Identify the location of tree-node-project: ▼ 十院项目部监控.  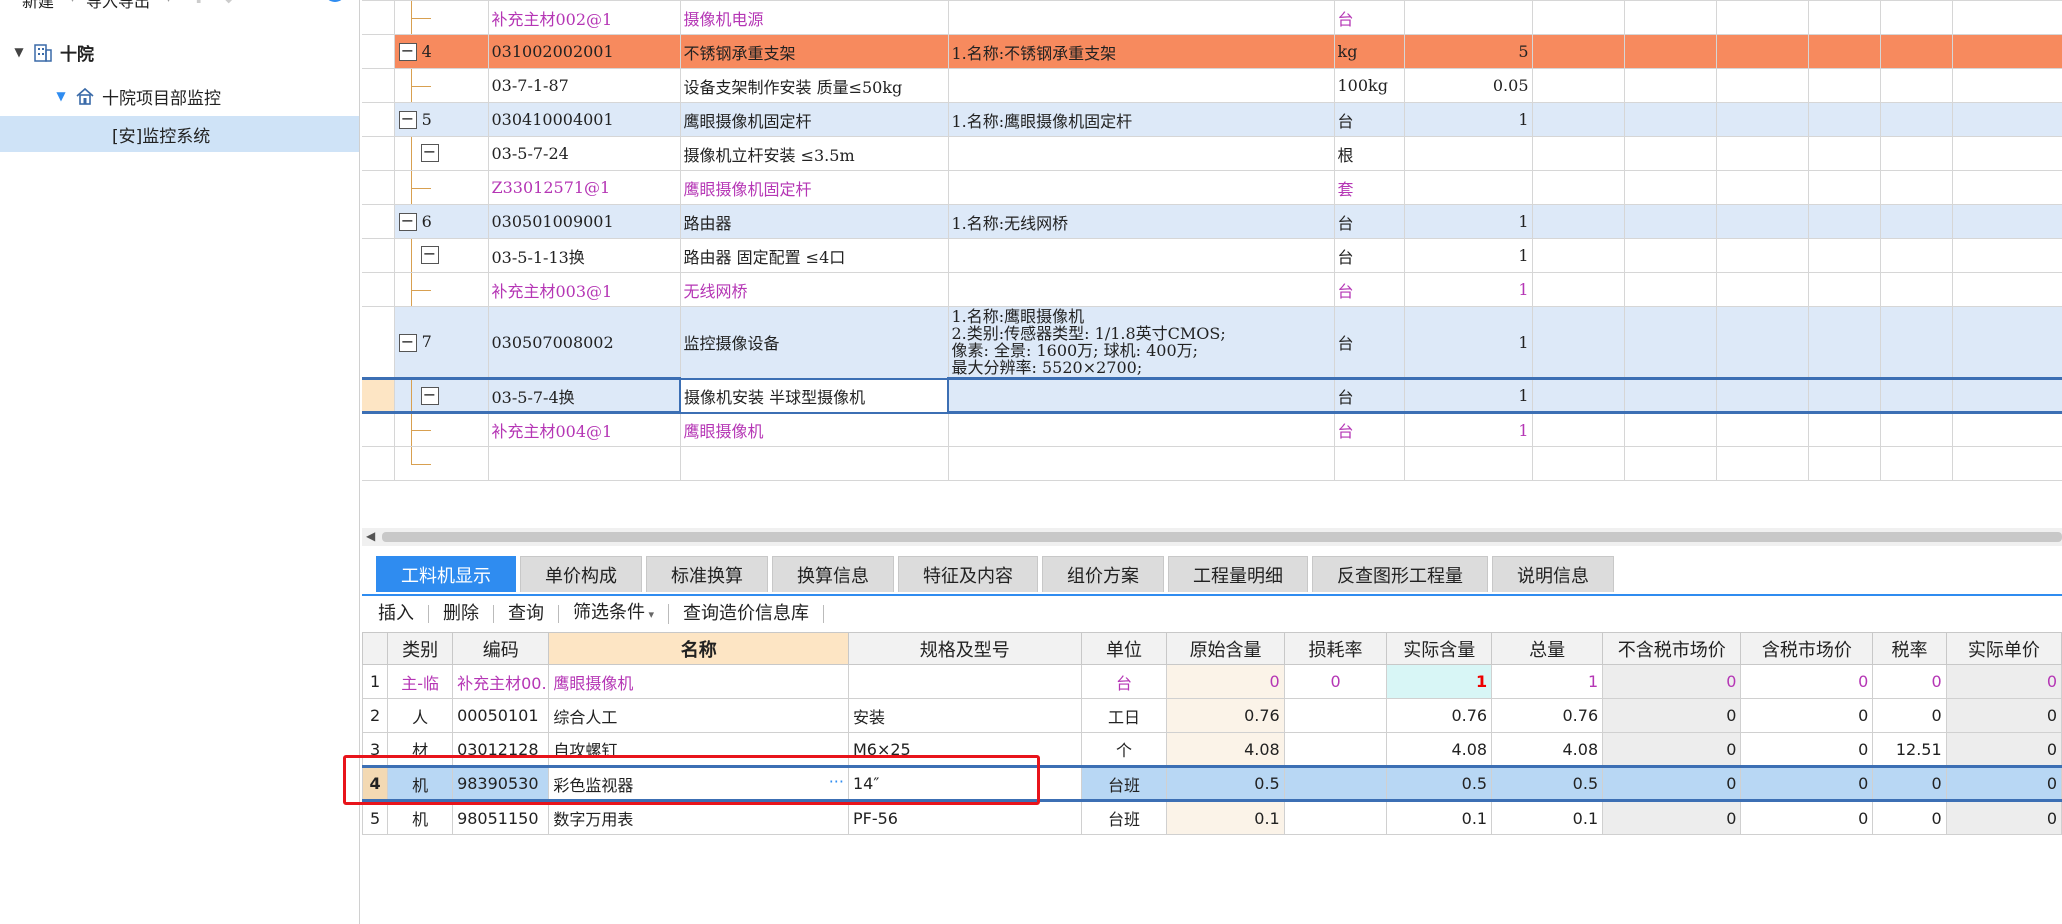
(179, 96).